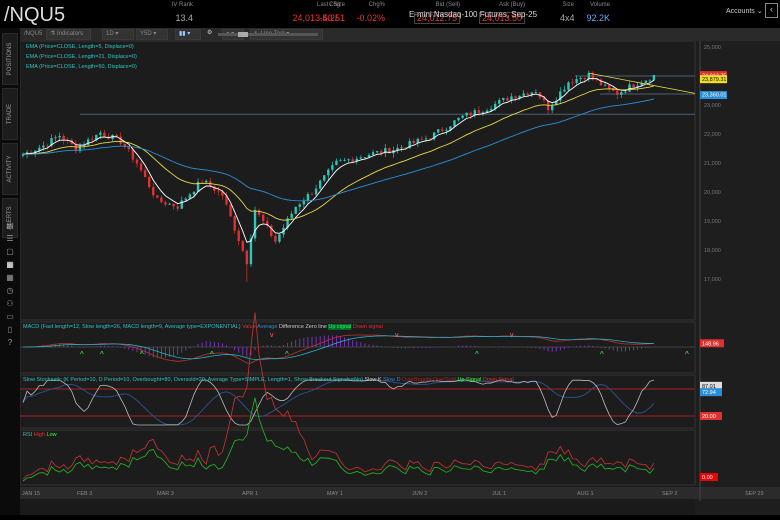 This screenshot has height=520, width=780. Describe the element at coordinates (33, 34) in the screenshot. I see `toolbar-symbol: /NQU5` at that location.